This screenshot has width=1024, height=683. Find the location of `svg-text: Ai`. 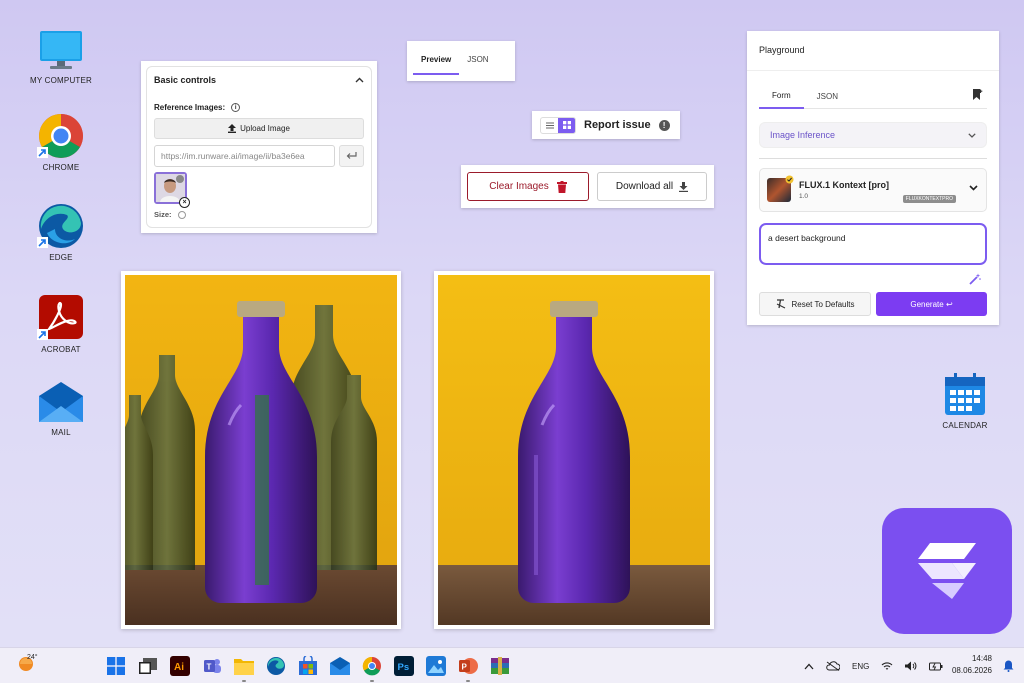

svg-text: Ai is located at coordinates (179, 667).